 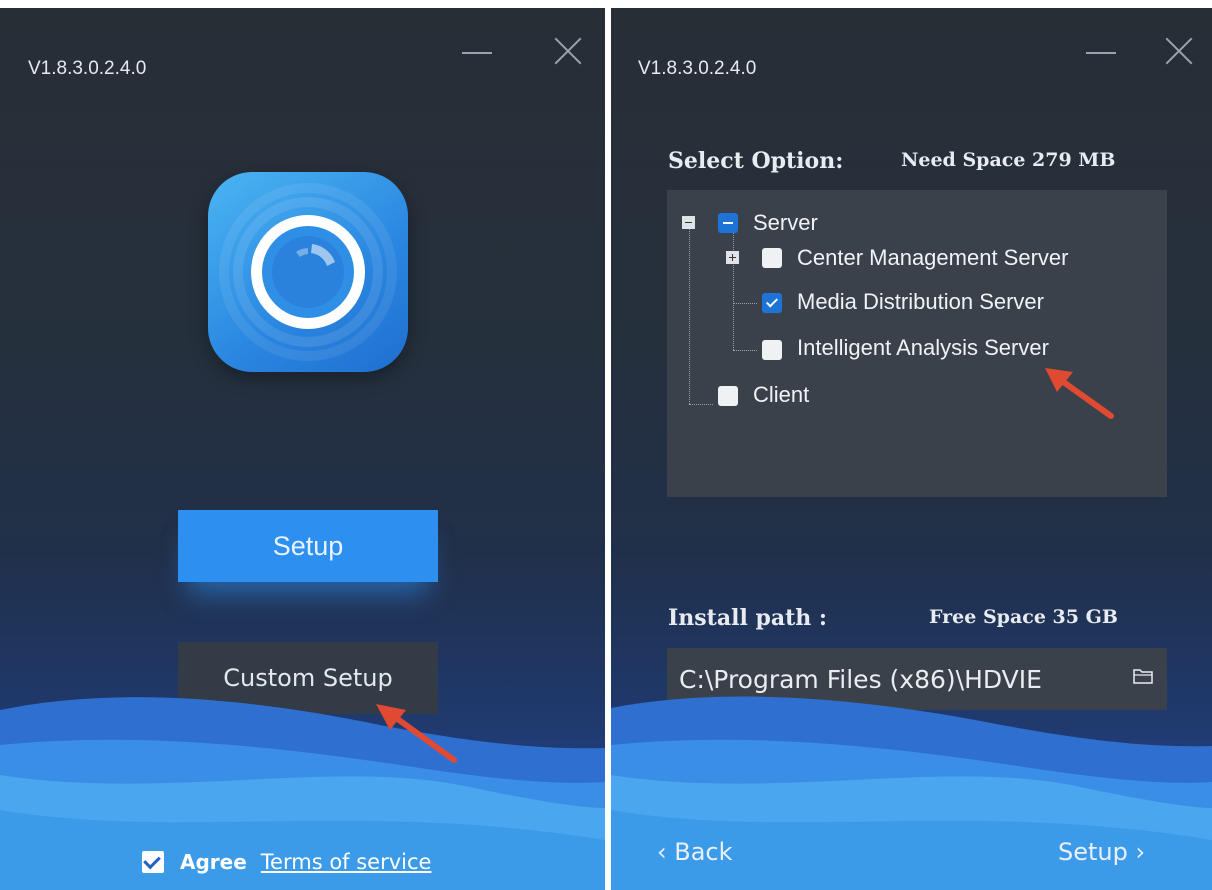 I want to click on agree-checkbox, so click(x=153, y=862).